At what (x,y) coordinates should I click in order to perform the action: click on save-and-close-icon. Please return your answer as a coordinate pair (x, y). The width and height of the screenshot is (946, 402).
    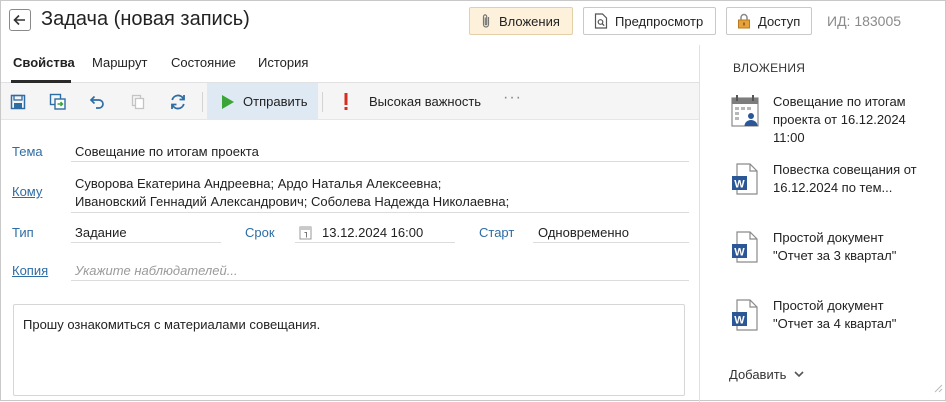
    Looking at the image, I should click on (57, 101).